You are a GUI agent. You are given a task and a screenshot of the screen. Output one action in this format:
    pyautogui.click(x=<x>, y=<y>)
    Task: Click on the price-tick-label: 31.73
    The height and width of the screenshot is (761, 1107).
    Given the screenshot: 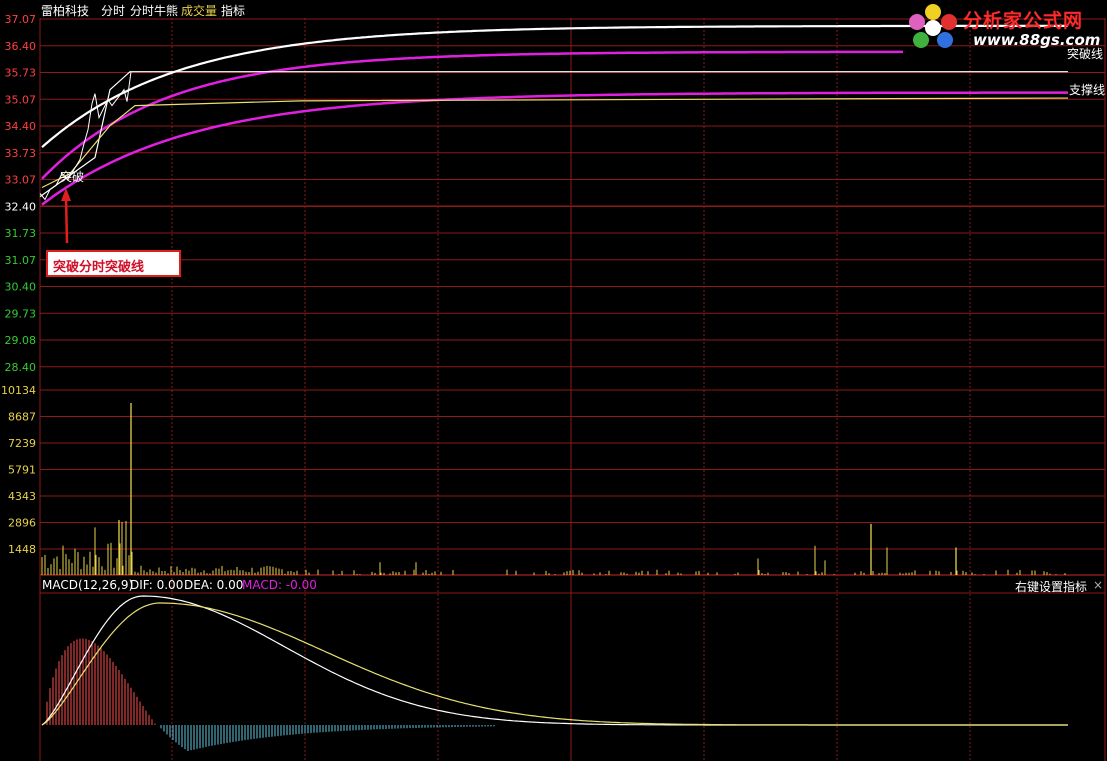 What is the action you would take?
    pyautogui.click(x=21, y=233)
    